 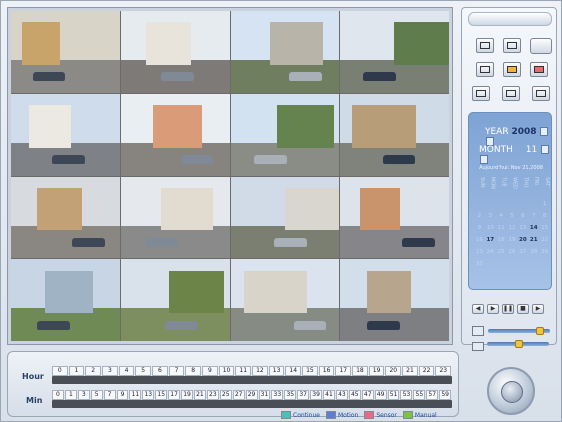 I want to click on backup-button, so click(x=511, y=93).